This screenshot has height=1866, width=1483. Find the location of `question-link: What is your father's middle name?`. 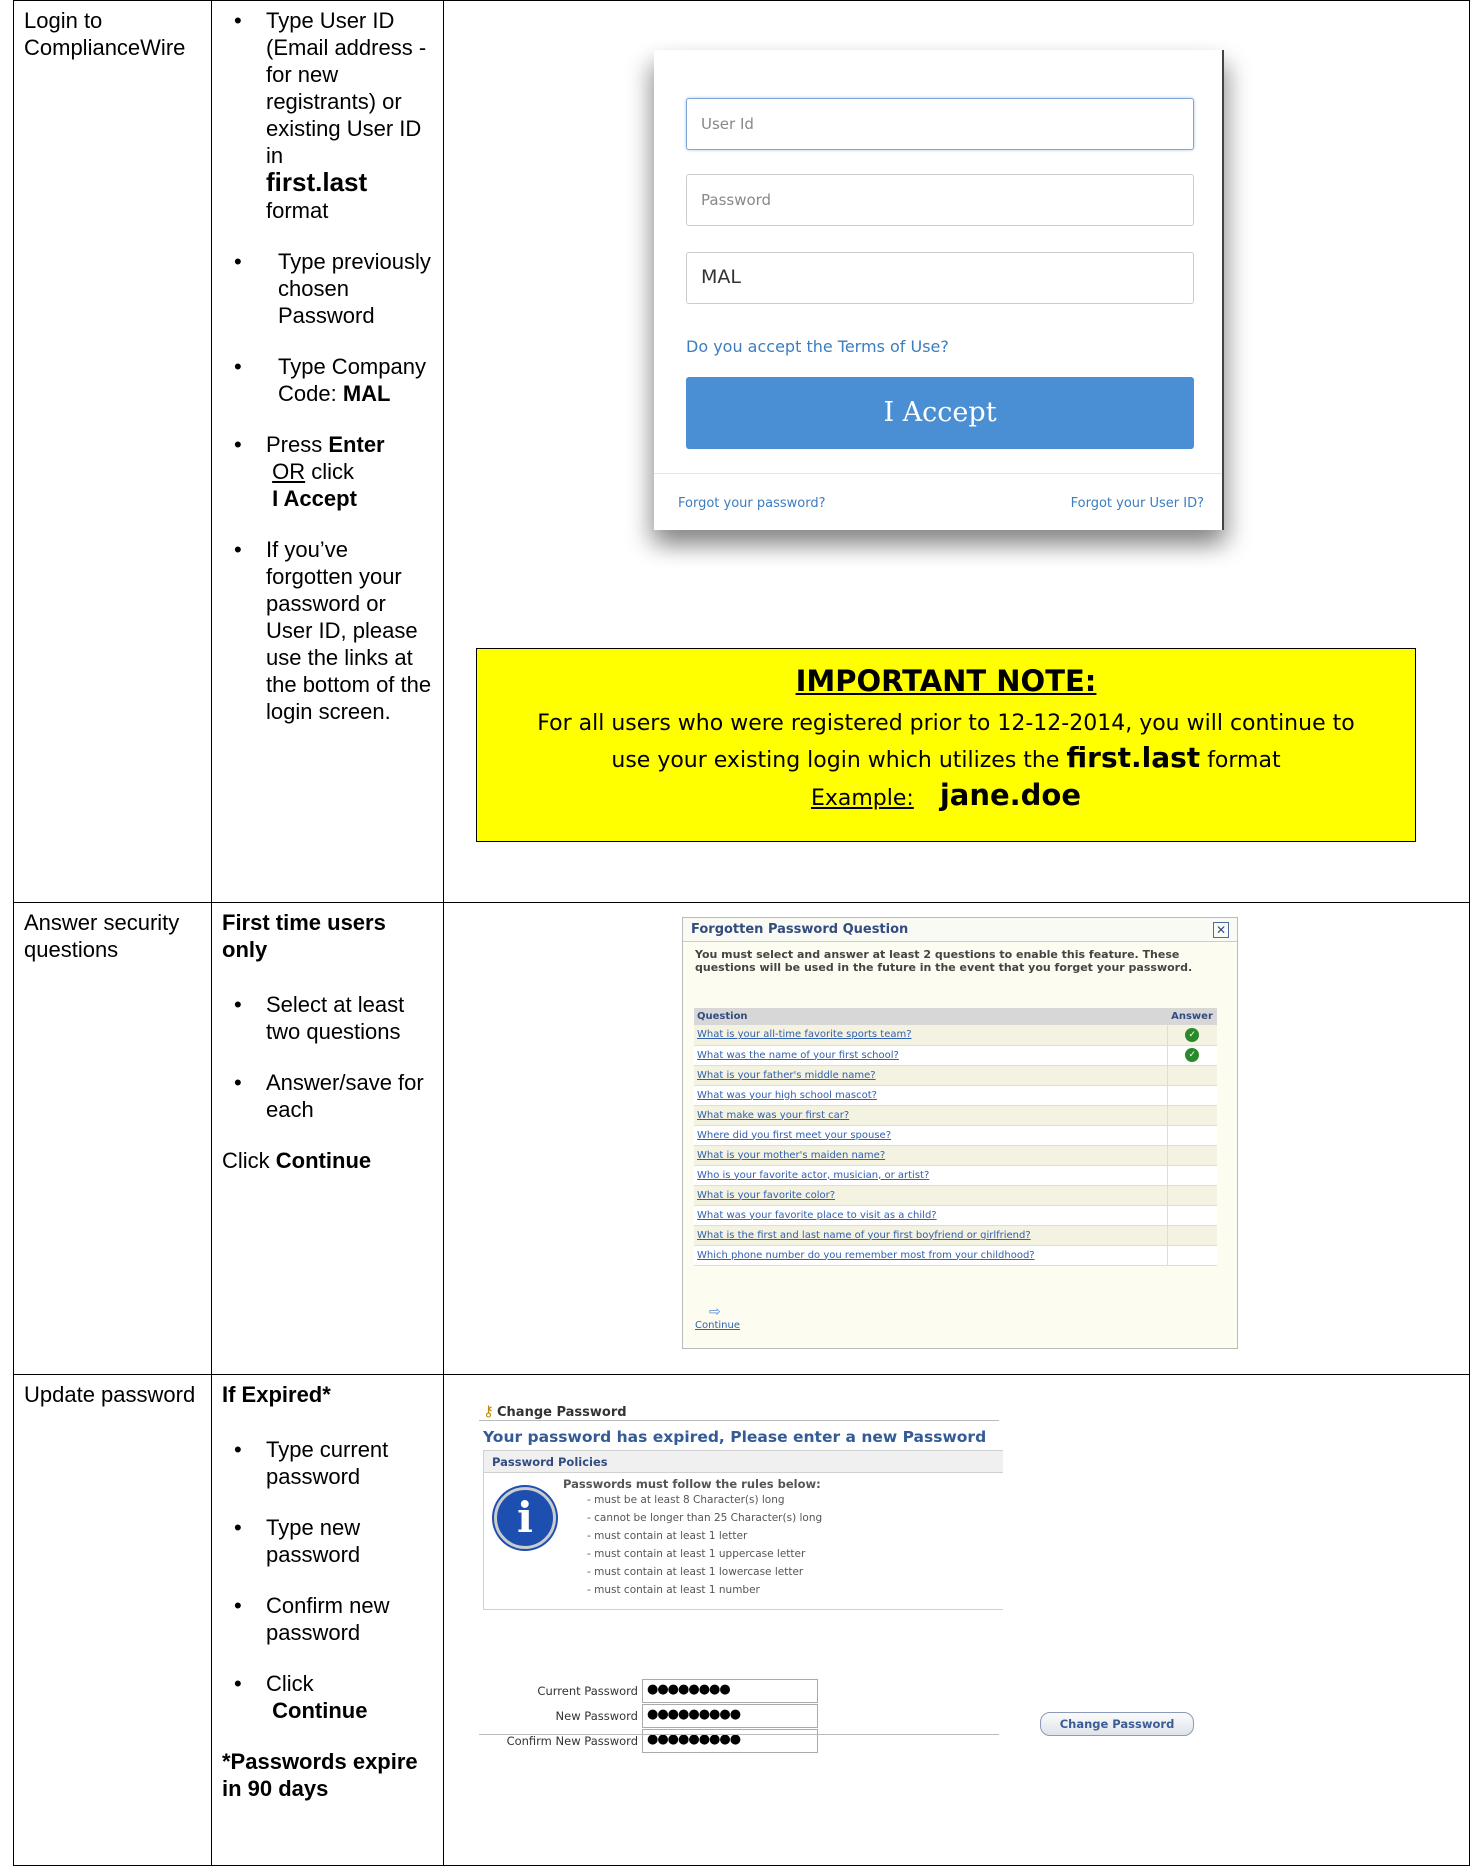

question-link: What is your father's middle name? is located at coordinates (930, 1075).